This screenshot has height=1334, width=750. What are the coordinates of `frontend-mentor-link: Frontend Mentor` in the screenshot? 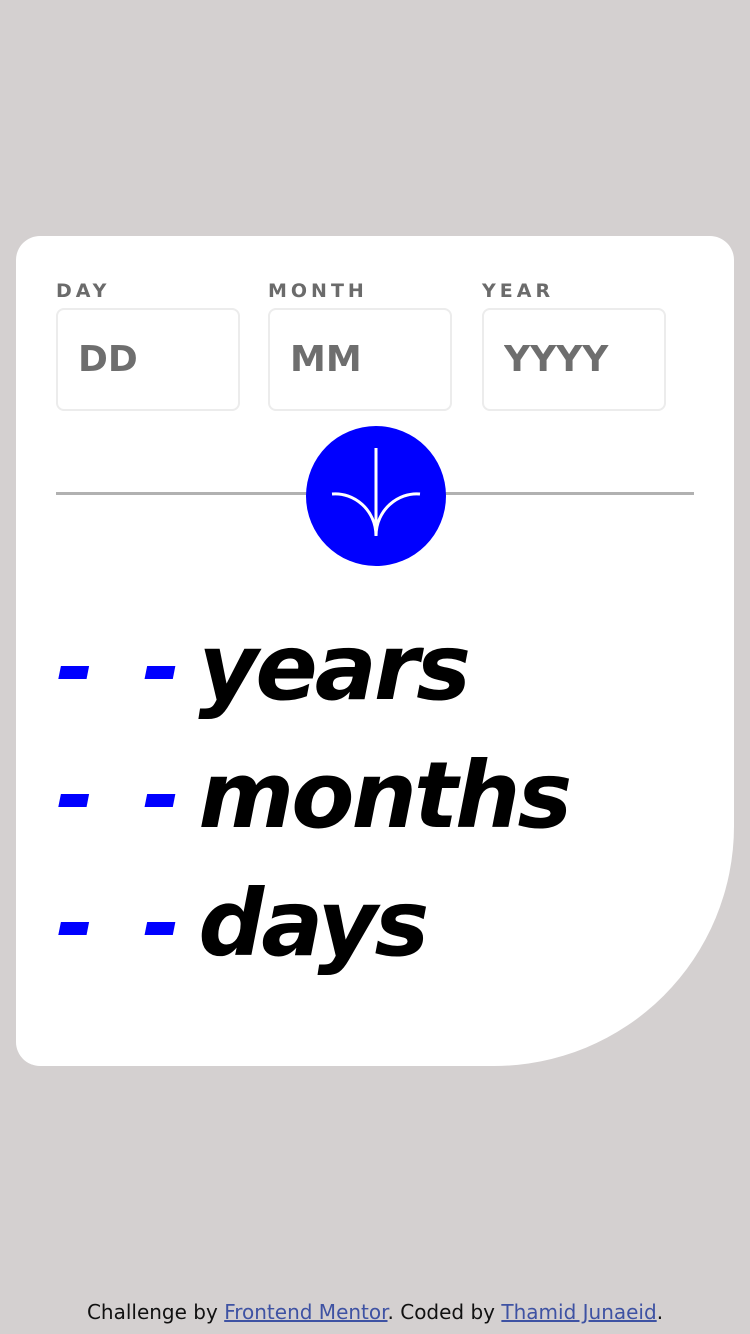 It's located at (305, 1312).